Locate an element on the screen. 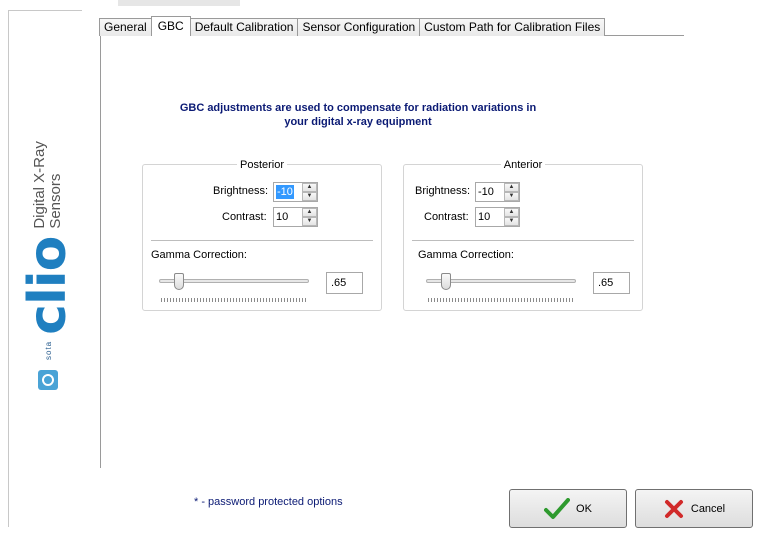 The height and width of the screenshot is (537, 762). green-checkmark-icon is located at coordinates (557, 508).